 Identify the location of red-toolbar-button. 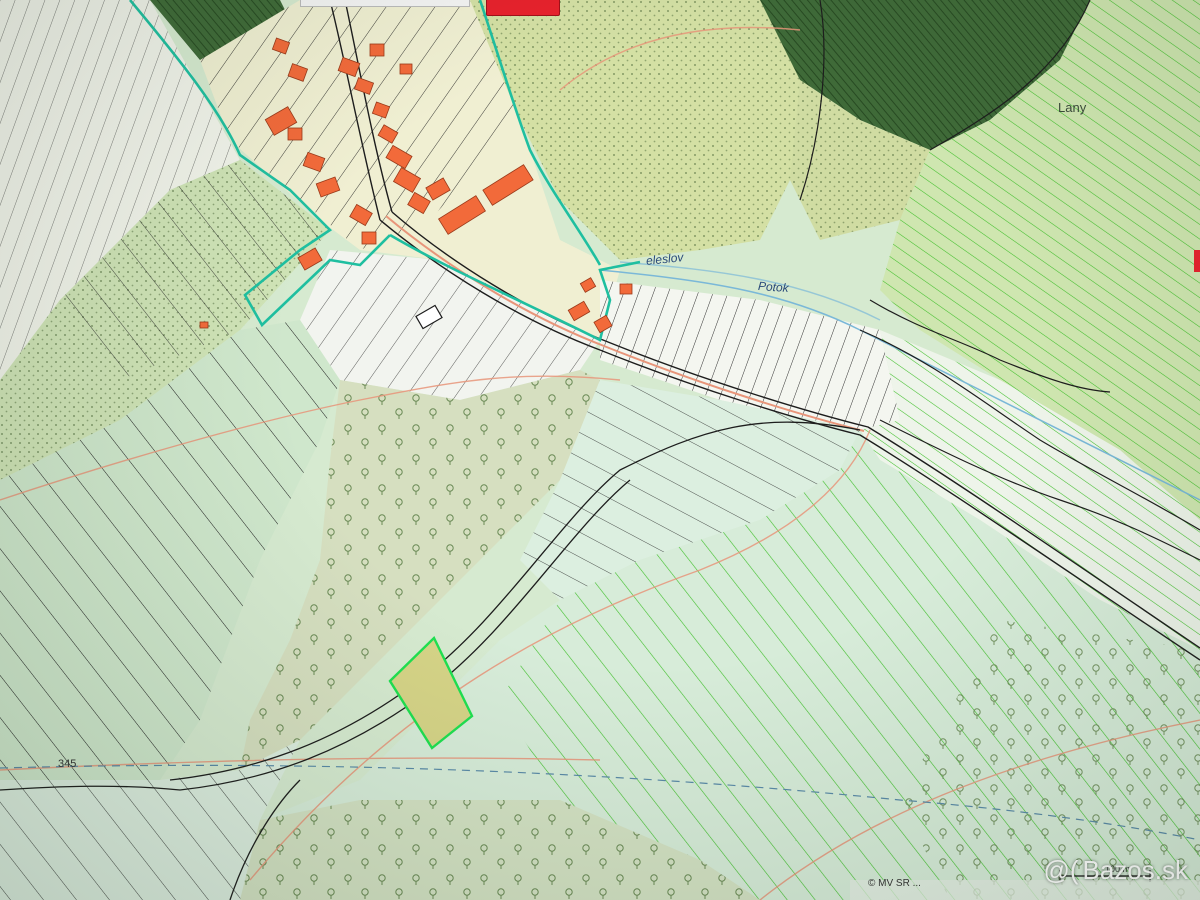
(523, 8).